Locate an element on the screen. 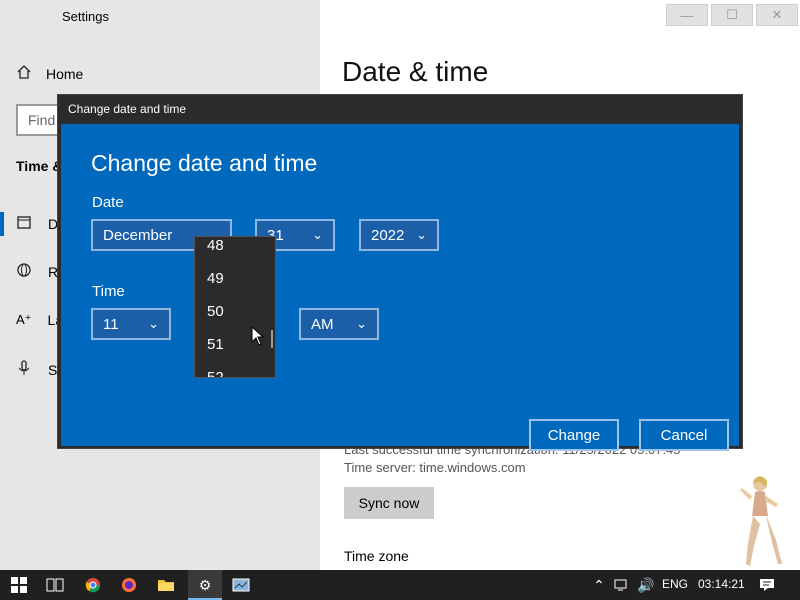  year-select: 2022 ⌄ is located at coordinates (399, 235).